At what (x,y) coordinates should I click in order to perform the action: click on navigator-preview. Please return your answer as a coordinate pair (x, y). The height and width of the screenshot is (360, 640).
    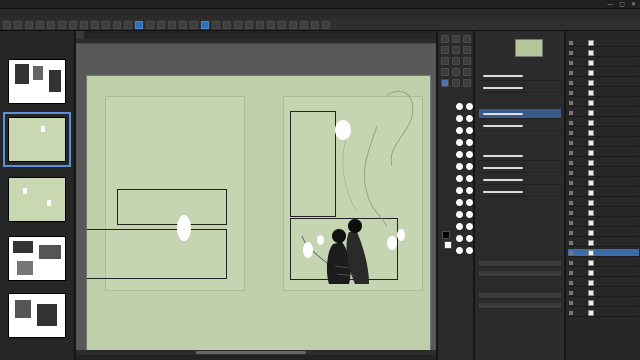
    Looking at the image, I should click on (529, 48).